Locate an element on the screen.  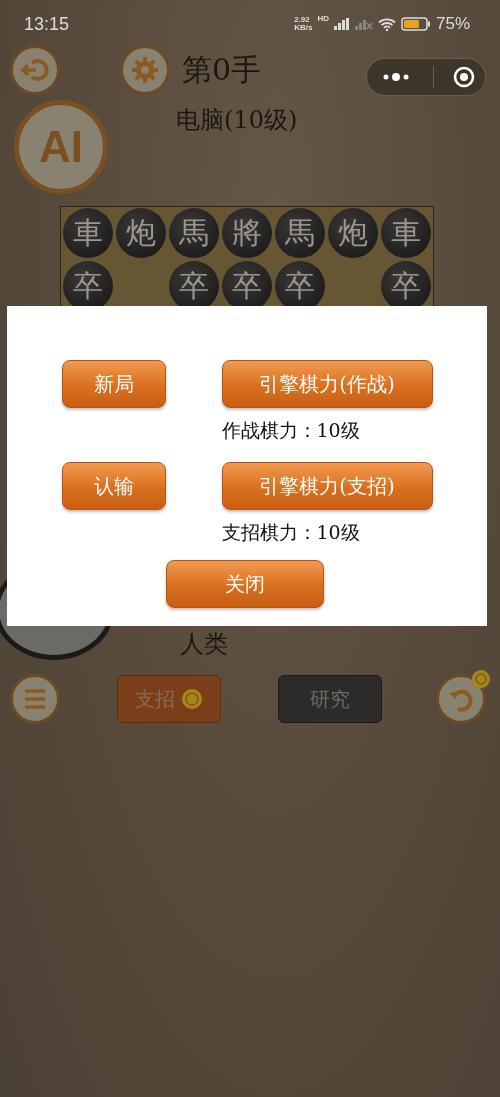
settings-button is located at coordinates (145, 70).